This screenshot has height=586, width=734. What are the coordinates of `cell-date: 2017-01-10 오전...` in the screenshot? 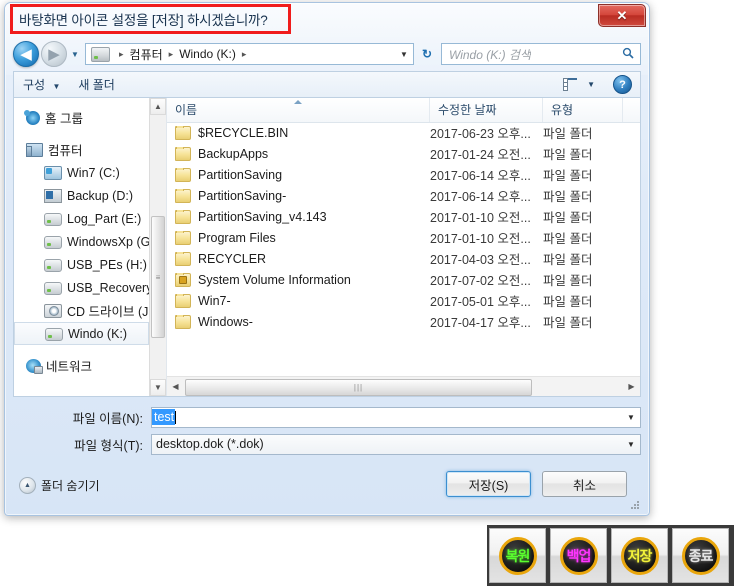 It's located at (480, 239).